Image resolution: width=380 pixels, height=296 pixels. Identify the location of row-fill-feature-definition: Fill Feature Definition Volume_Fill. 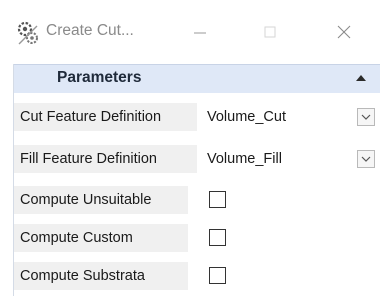
(197, 159).